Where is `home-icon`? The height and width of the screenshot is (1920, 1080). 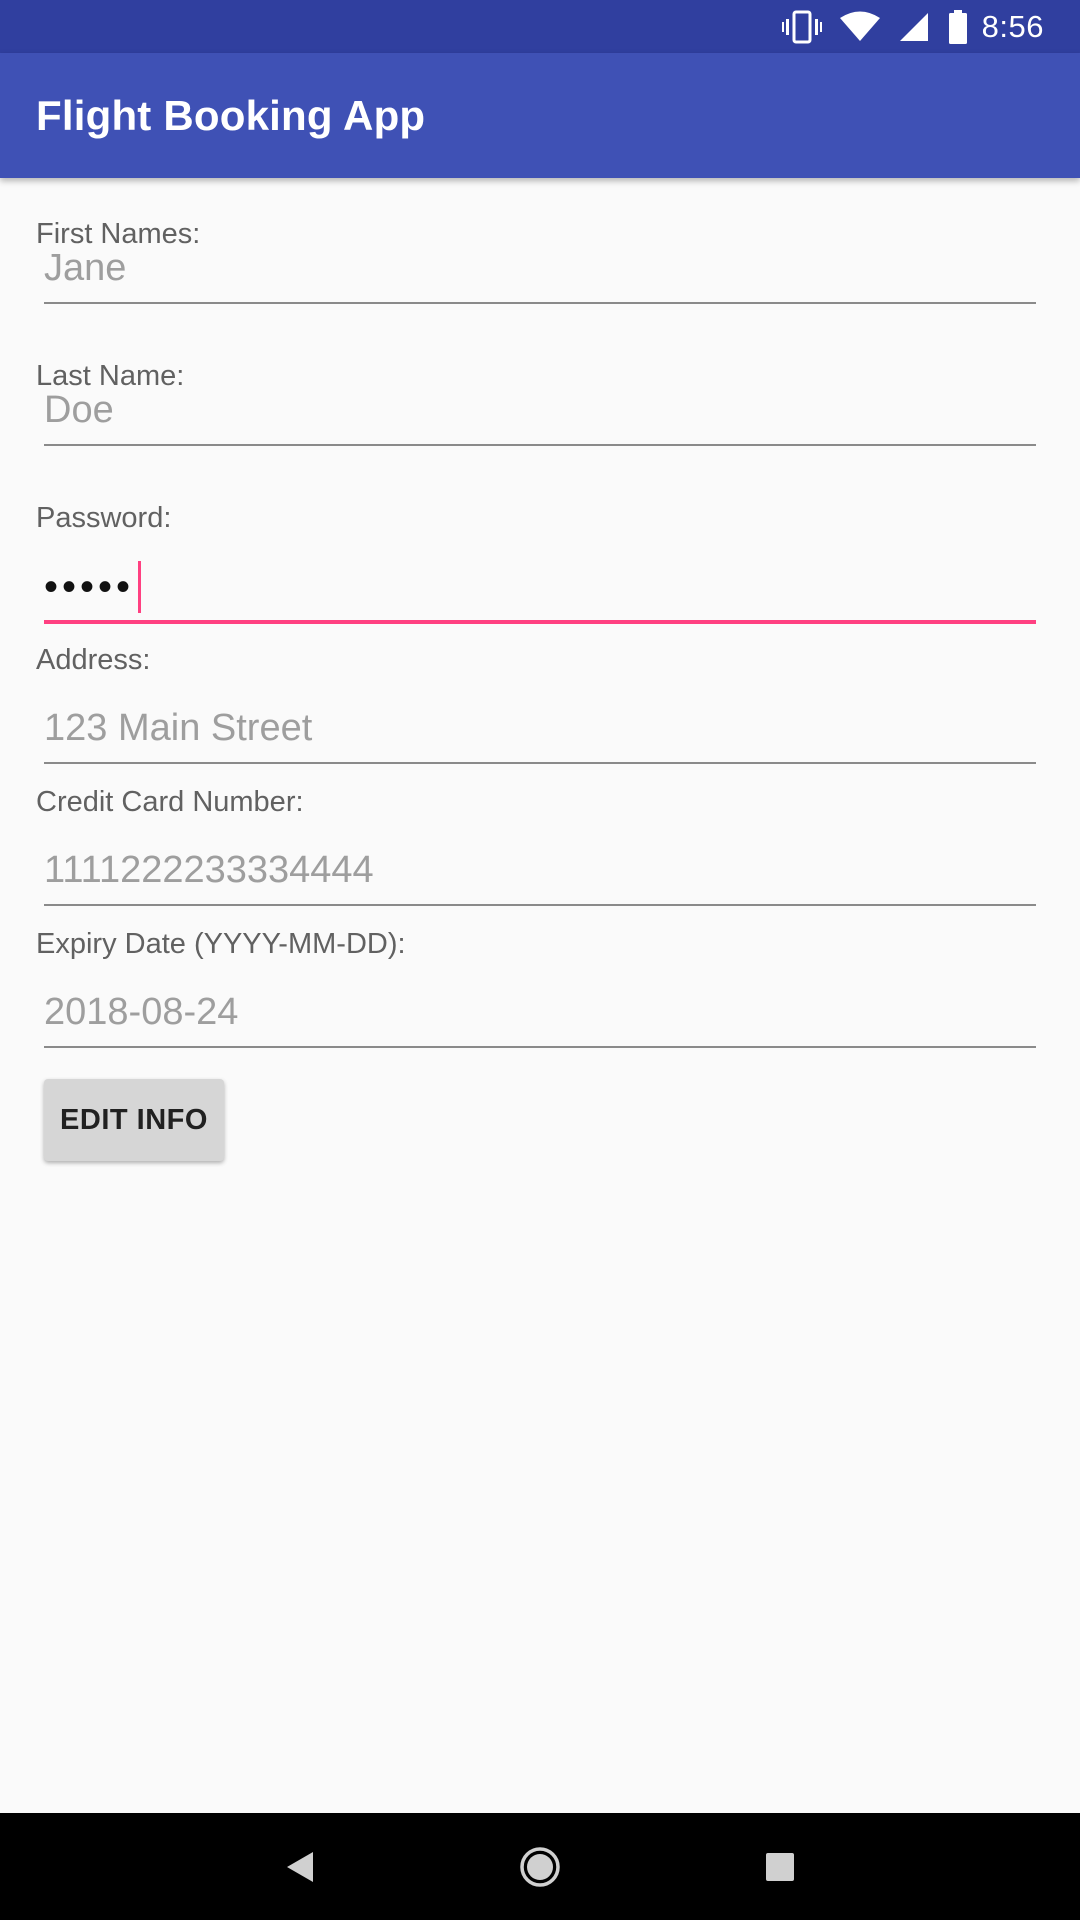
home-icon is located at coordinates (540, 1866).